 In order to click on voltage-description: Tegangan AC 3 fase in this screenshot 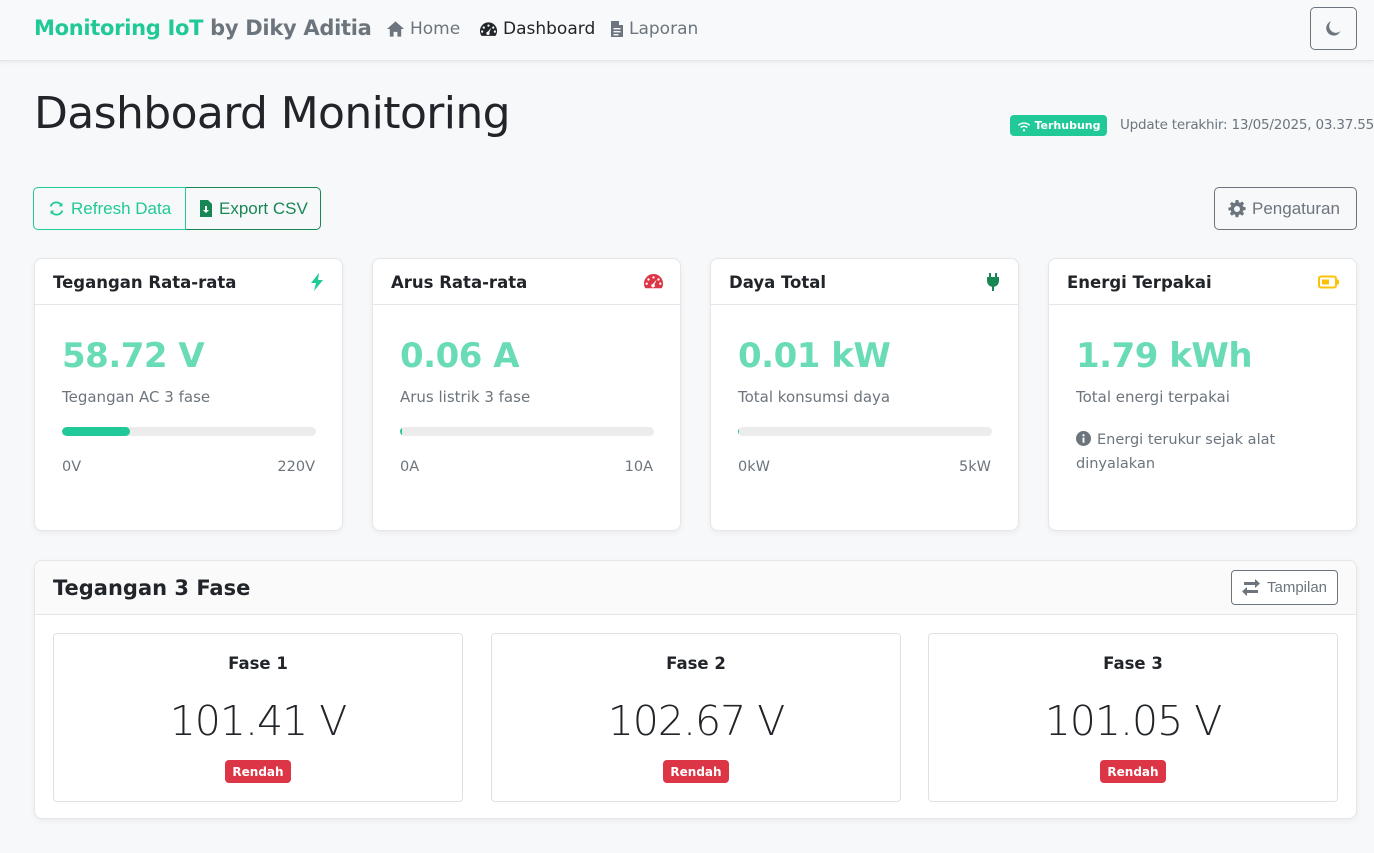, I will do `click(136, 397)`.